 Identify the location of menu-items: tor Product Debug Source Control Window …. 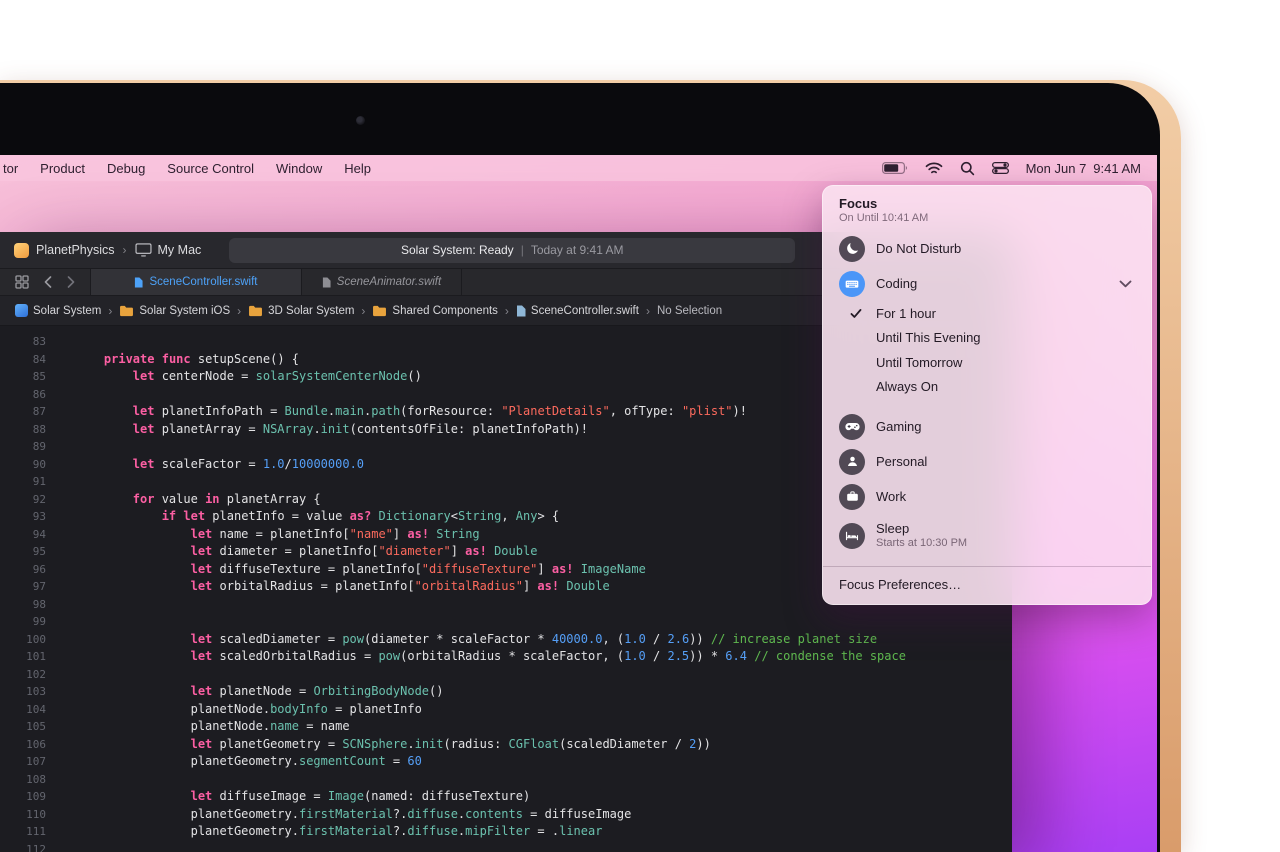
(191, 168).